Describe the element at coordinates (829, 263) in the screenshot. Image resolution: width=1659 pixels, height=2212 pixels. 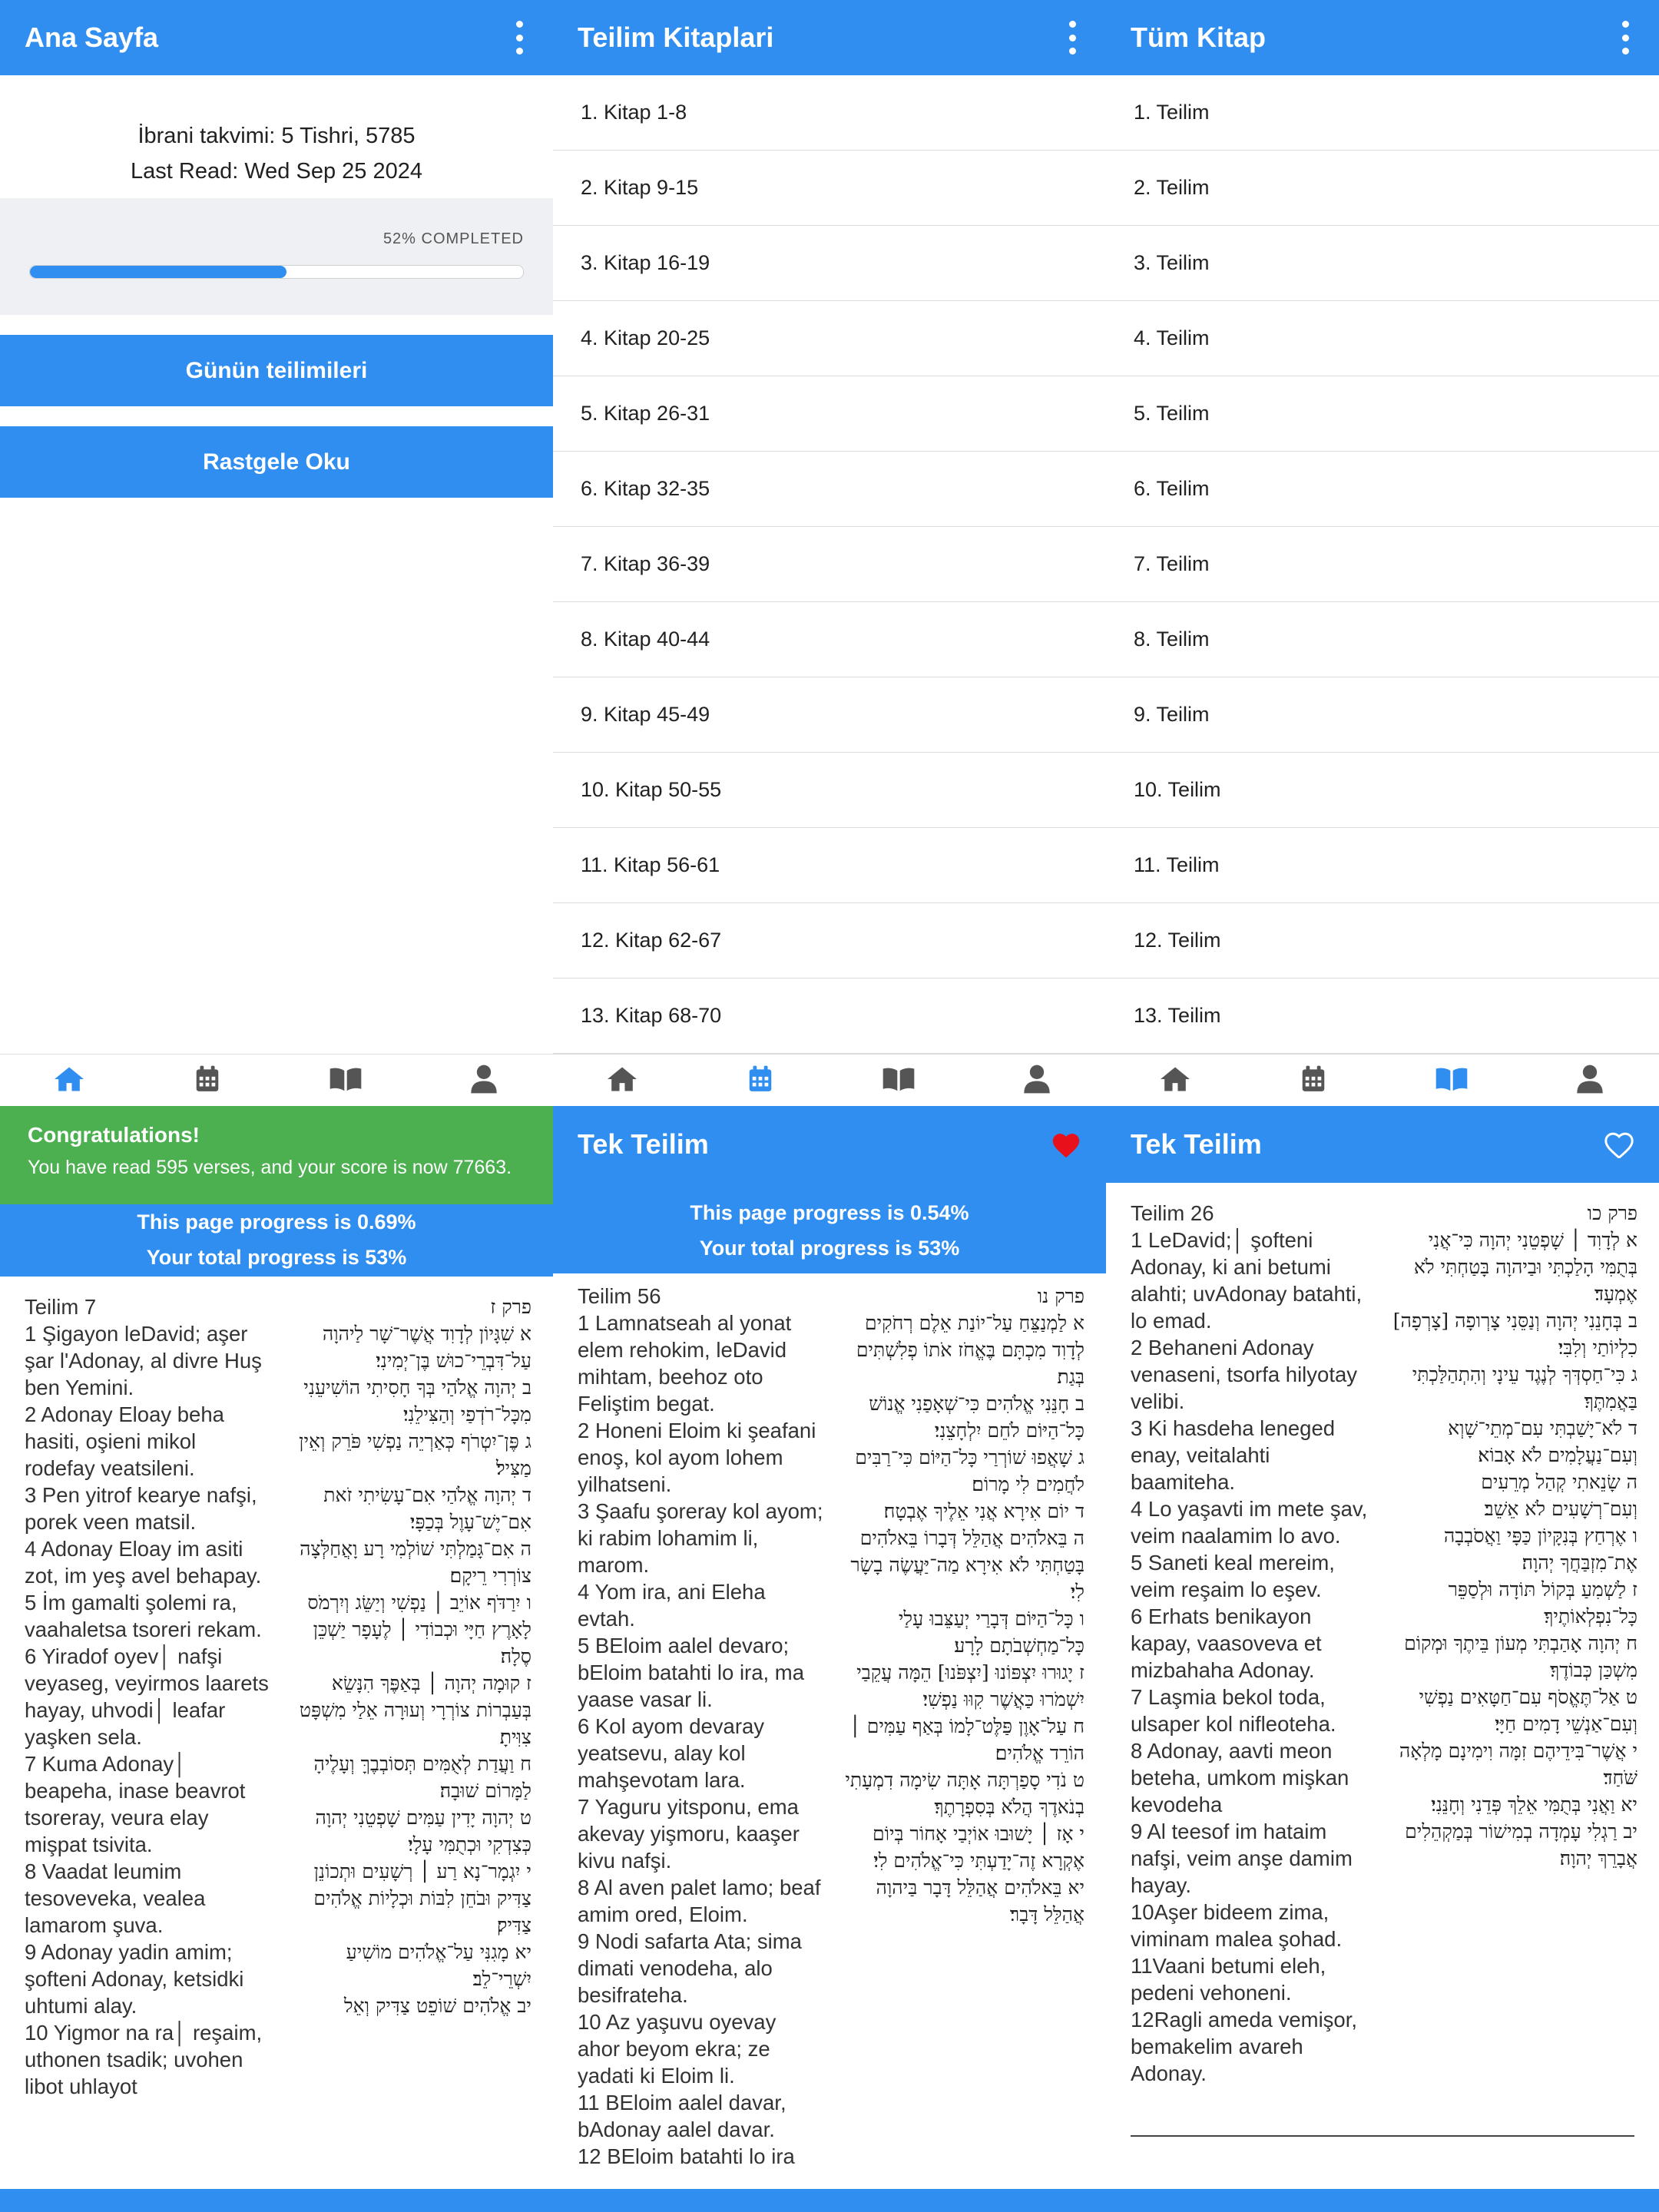
I see `book-item: 3. Kitap 16-19` at that location.